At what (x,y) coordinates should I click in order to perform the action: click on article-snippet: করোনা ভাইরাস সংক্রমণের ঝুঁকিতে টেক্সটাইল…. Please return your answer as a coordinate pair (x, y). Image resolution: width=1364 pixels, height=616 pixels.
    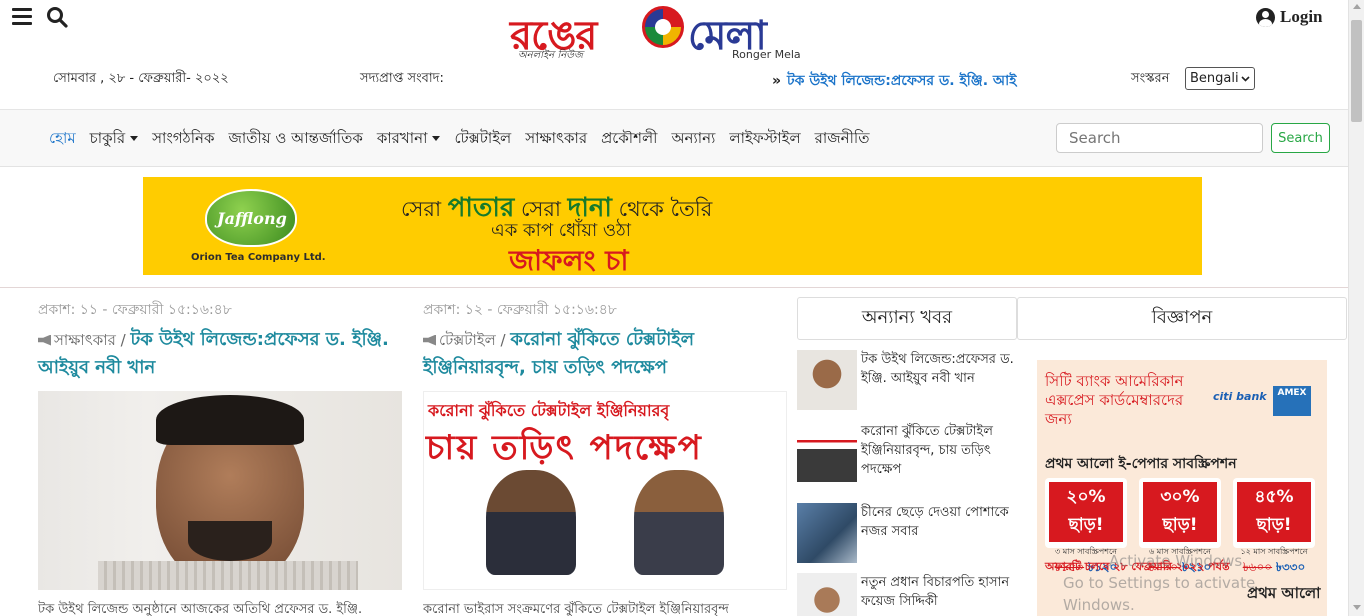
    Looking at the image, I should click on (576, 609).